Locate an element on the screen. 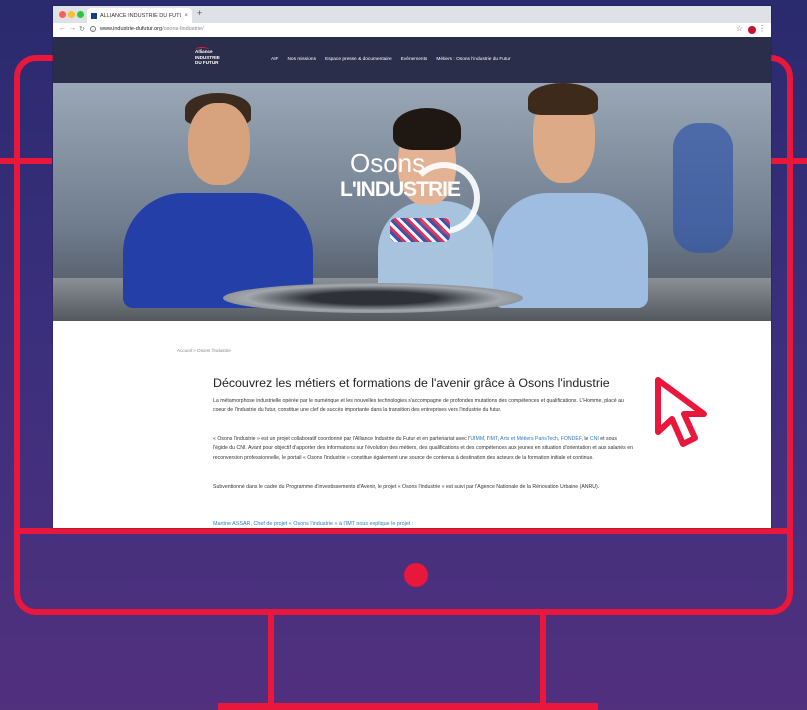 The width and height of the screenshot is (807, 710). link-uimm: UIMM is located at coordinates (477, 439).